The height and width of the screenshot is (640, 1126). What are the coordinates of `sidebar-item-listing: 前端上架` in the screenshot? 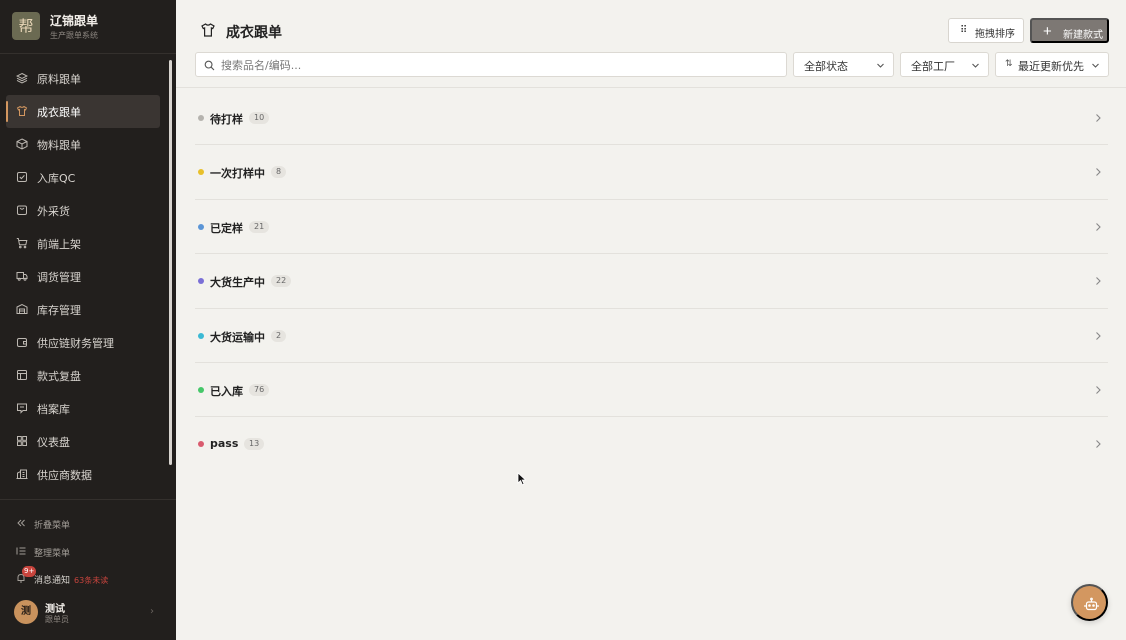 It's located at (83, 243).